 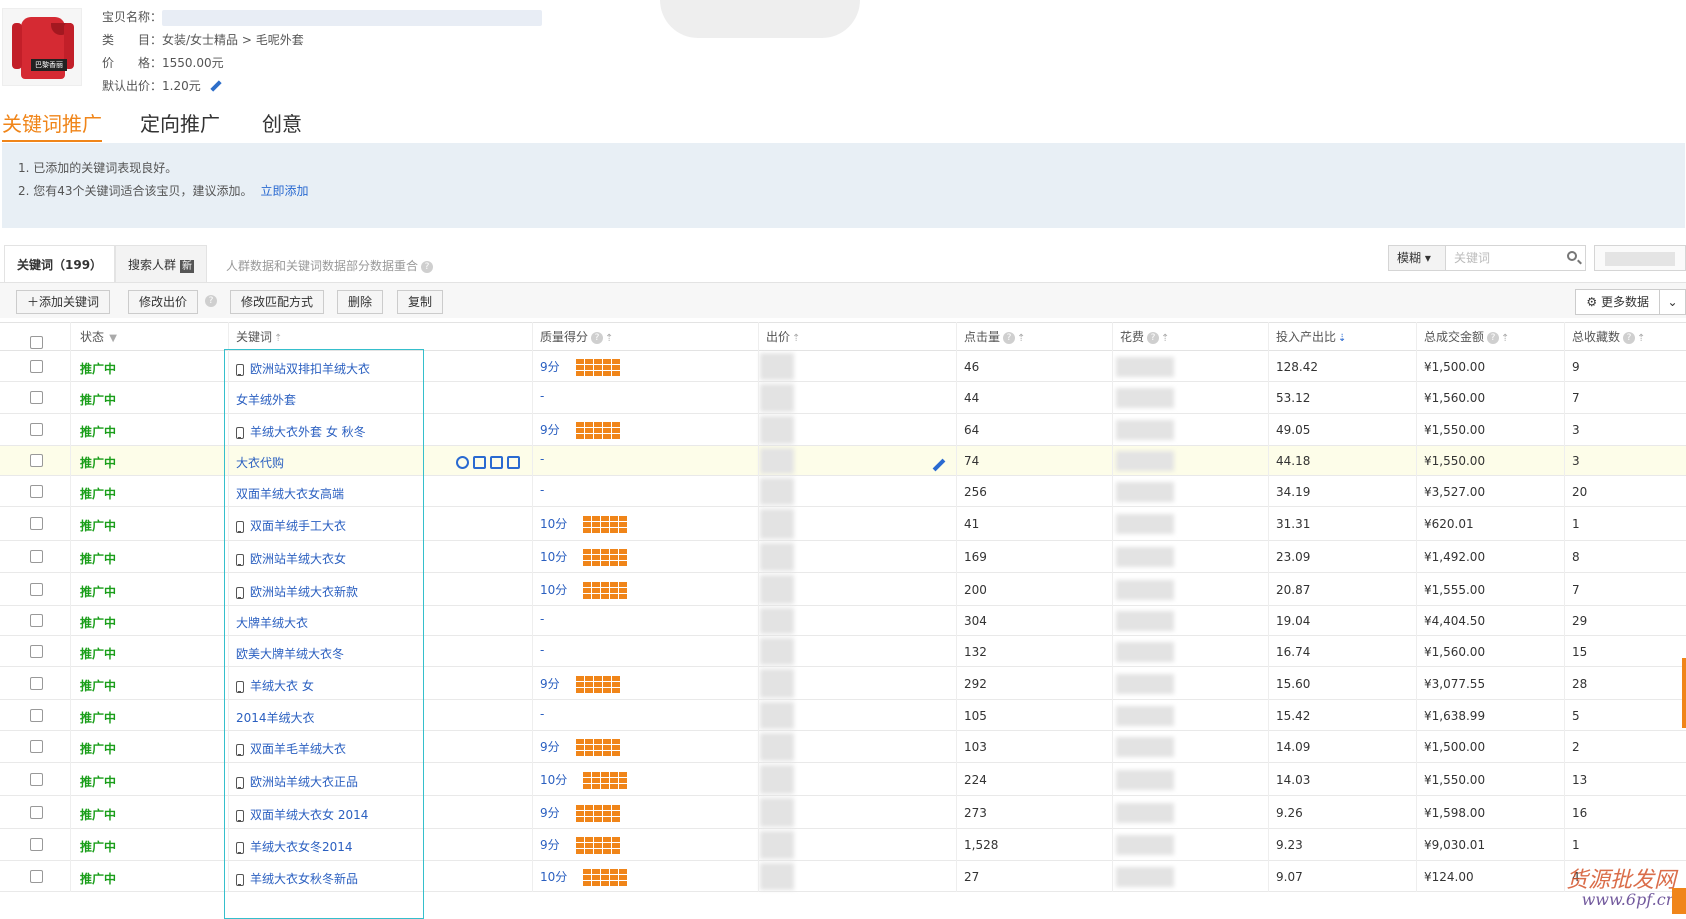 I want to click on copy-button: 复制, so click(x=420, y=302).